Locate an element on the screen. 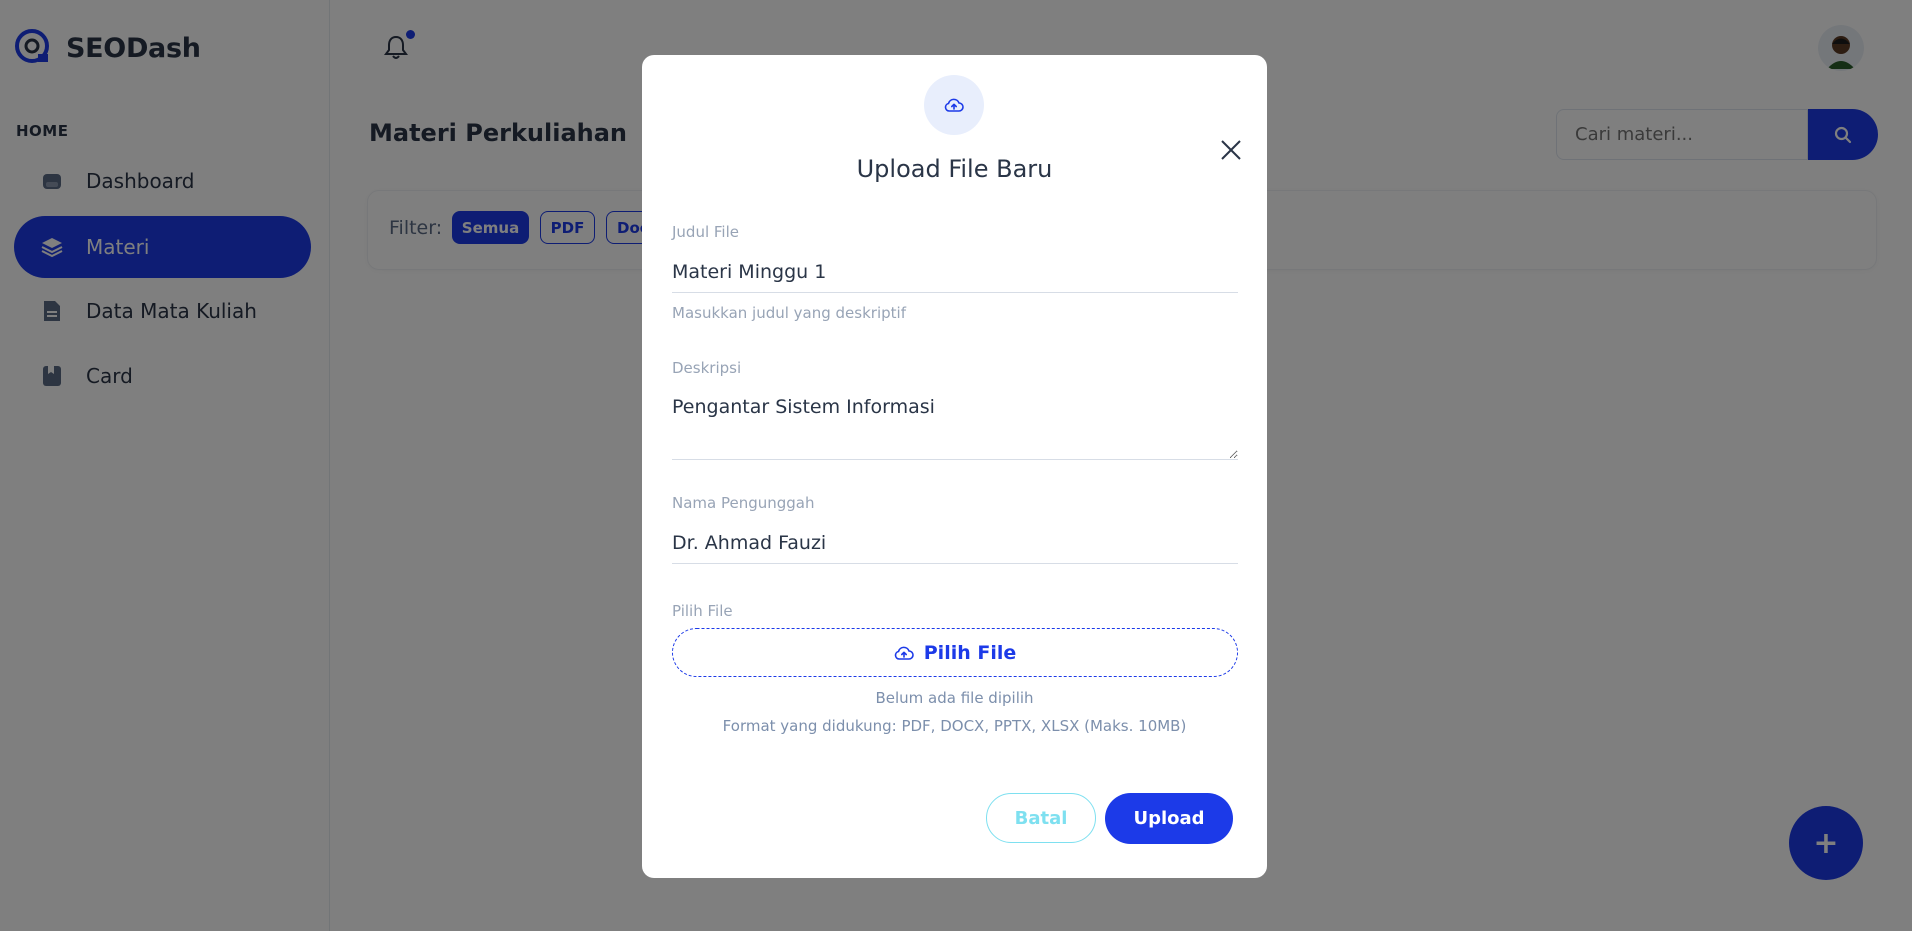  pilih-file-label: Pilih File is located at coordinates (702, 611).